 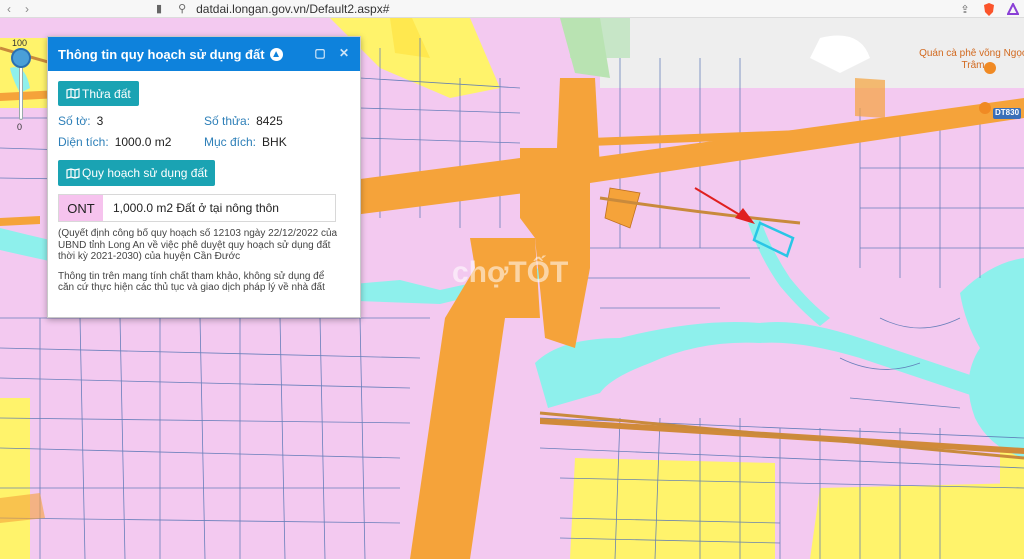 I want to click on purpose-label: Mục đích:, so click(x=230, y=141).